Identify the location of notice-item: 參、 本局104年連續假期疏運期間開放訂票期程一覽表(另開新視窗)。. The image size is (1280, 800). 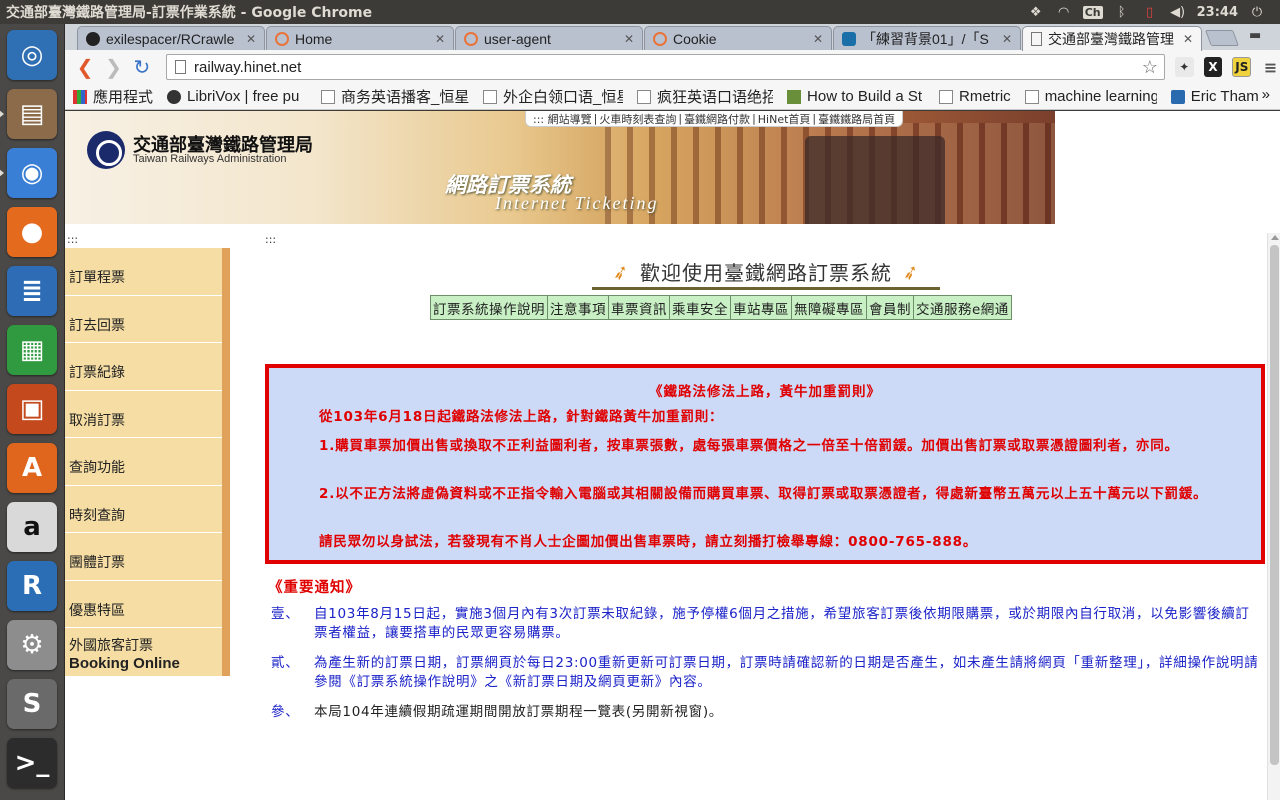
(766, 714).